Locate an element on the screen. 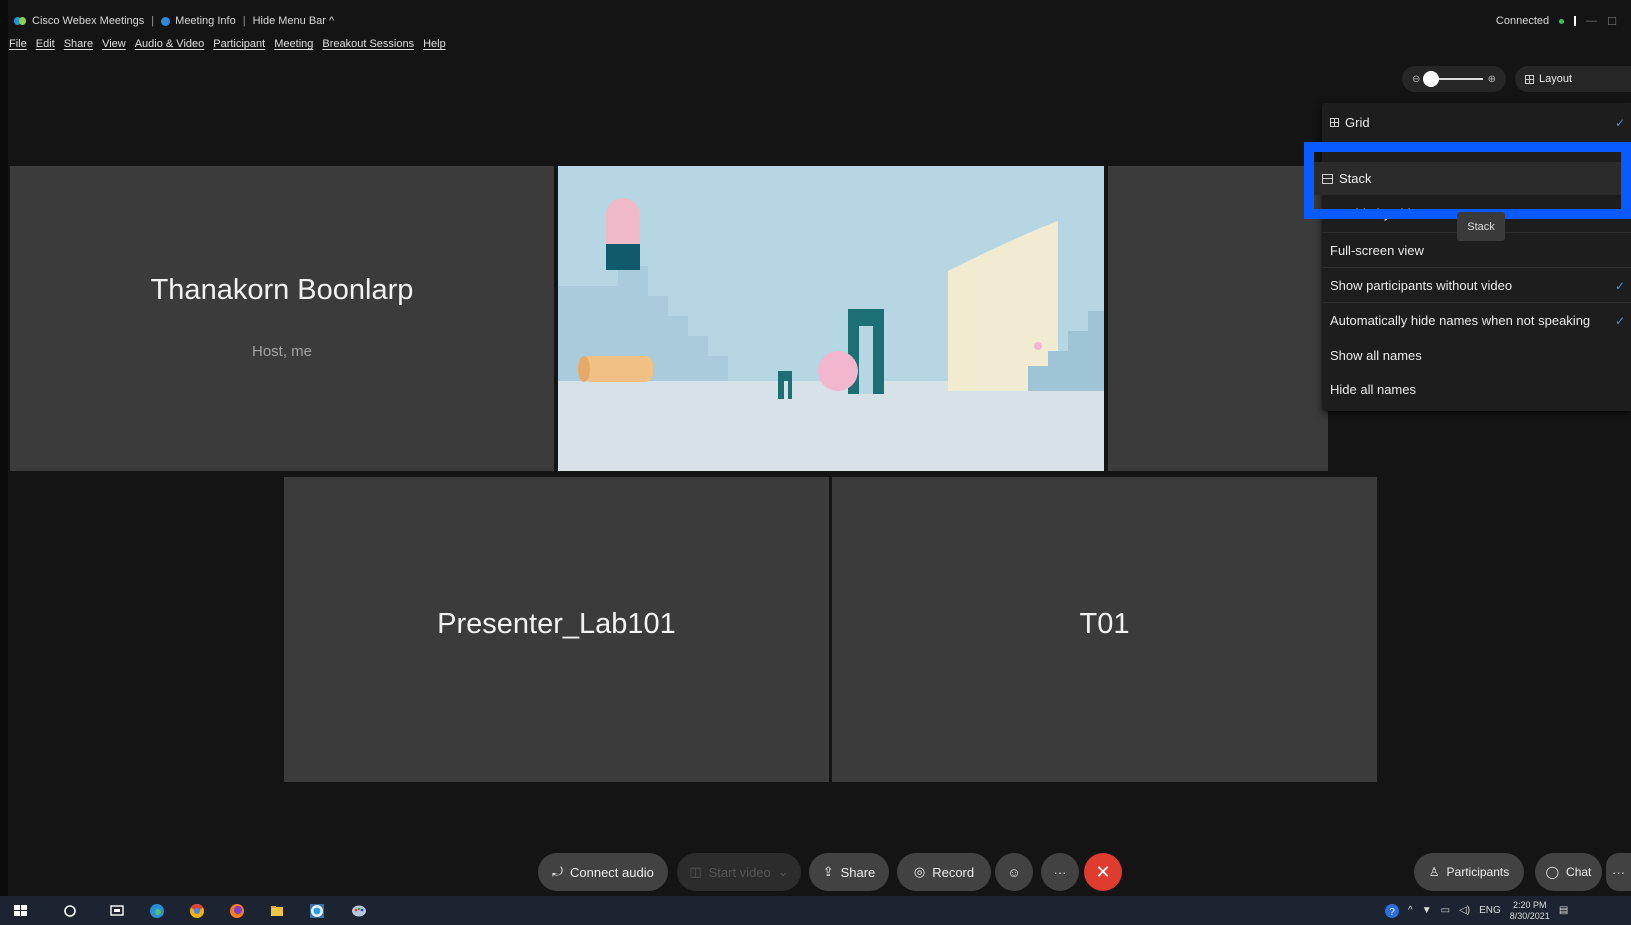 Image resolution: width=1631 pixels, height=925 pixels. chrome-browser-icon is located at coordinates (197, 911).